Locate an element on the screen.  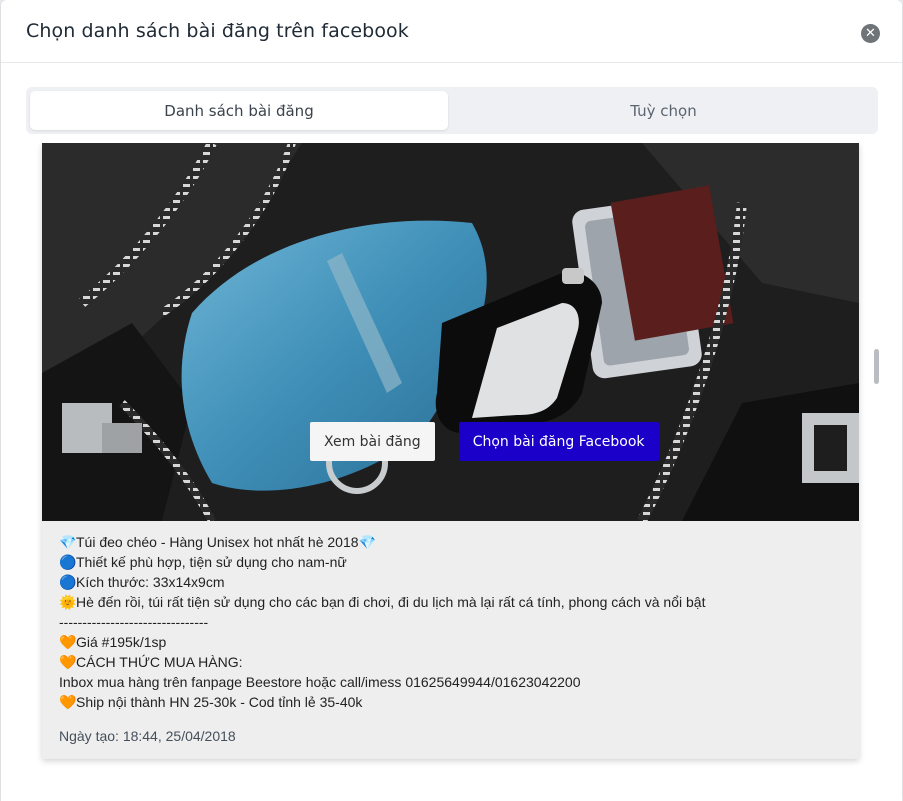
caption-line: 🔵Kích thước: 33x14x9cm is located at coordinates (142, 582).